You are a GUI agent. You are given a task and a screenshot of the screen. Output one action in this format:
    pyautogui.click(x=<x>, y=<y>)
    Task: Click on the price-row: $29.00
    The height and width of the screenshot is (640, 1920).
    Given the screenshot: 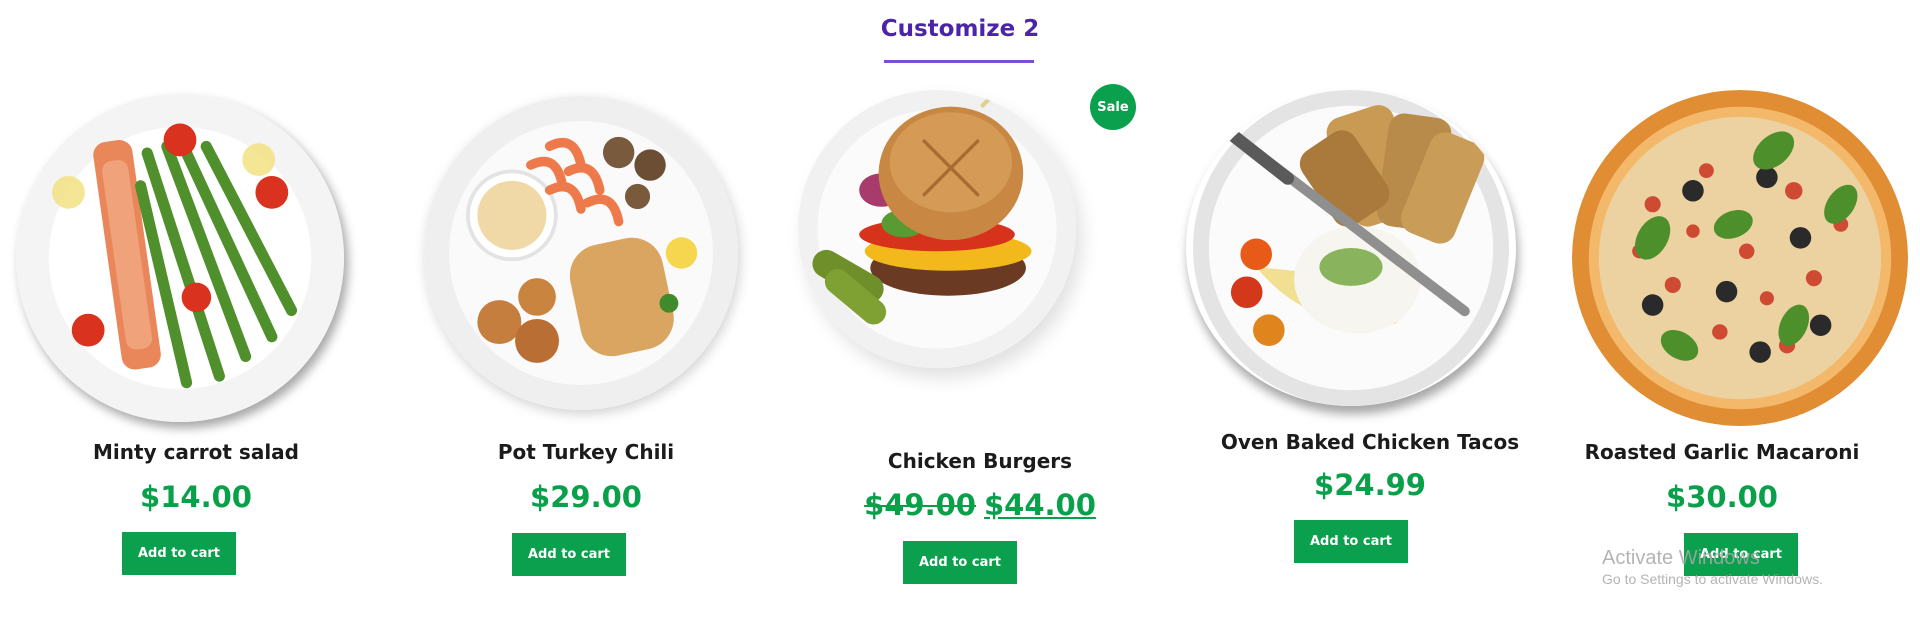 What is the action you would take?
    pyautogui.click(x=586, y=497)
    